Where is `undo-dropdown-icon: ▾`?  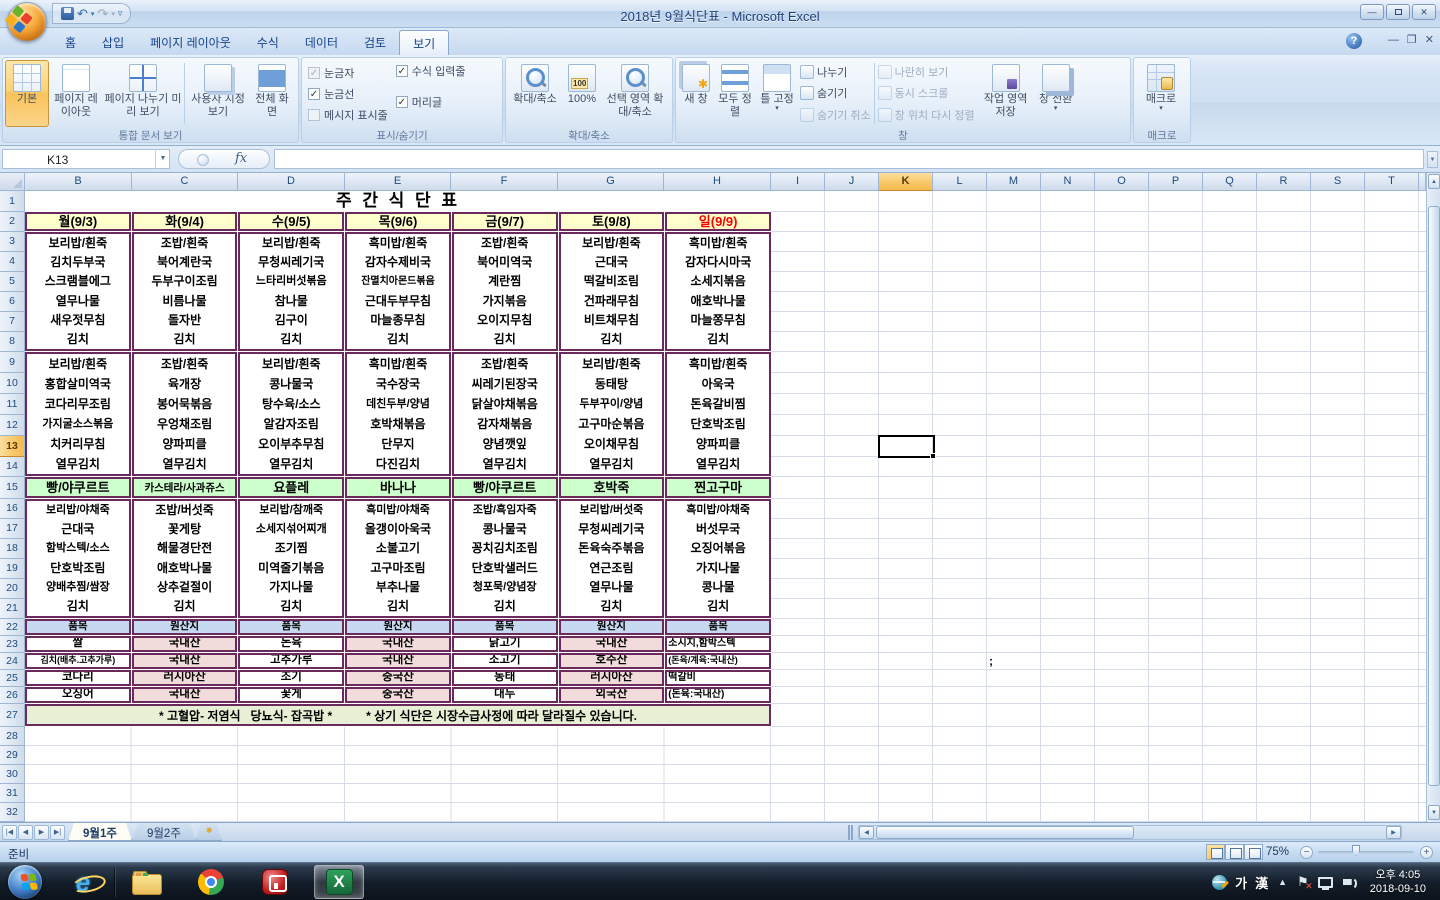
undo-dropdown-icon: ▾ is located at coordinates (93, 14).